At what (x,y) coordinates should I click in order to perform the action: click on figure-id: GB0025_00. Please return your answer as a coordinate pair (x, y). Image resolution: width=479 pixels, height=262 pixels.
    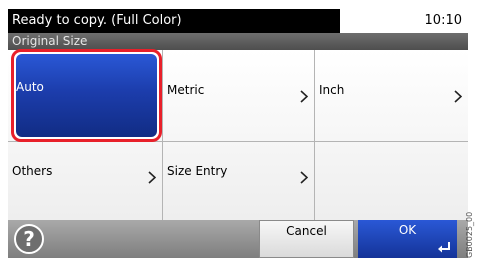
    Looking at the image, I should click on (469, 234).